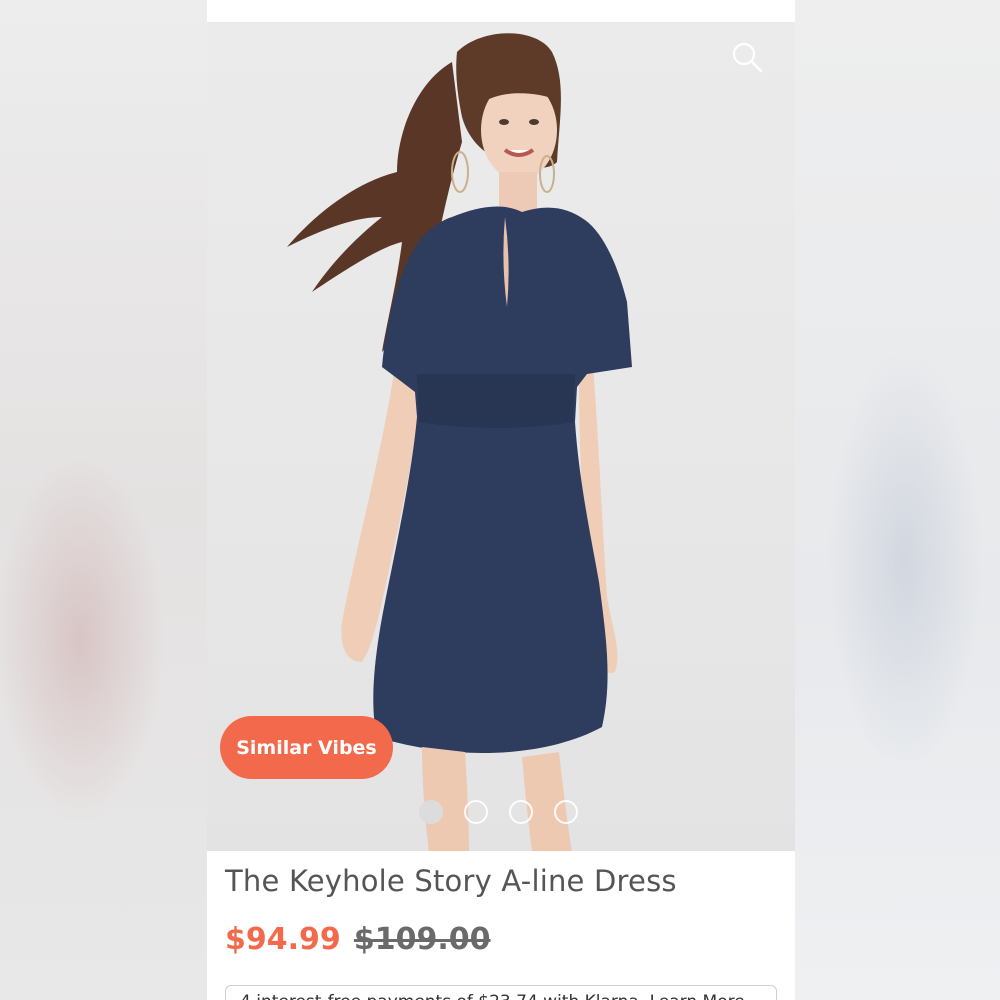 Image resolution: width=1000 pixels, height=1000 pixels. I want to click on top-strip, so click(501, 11).